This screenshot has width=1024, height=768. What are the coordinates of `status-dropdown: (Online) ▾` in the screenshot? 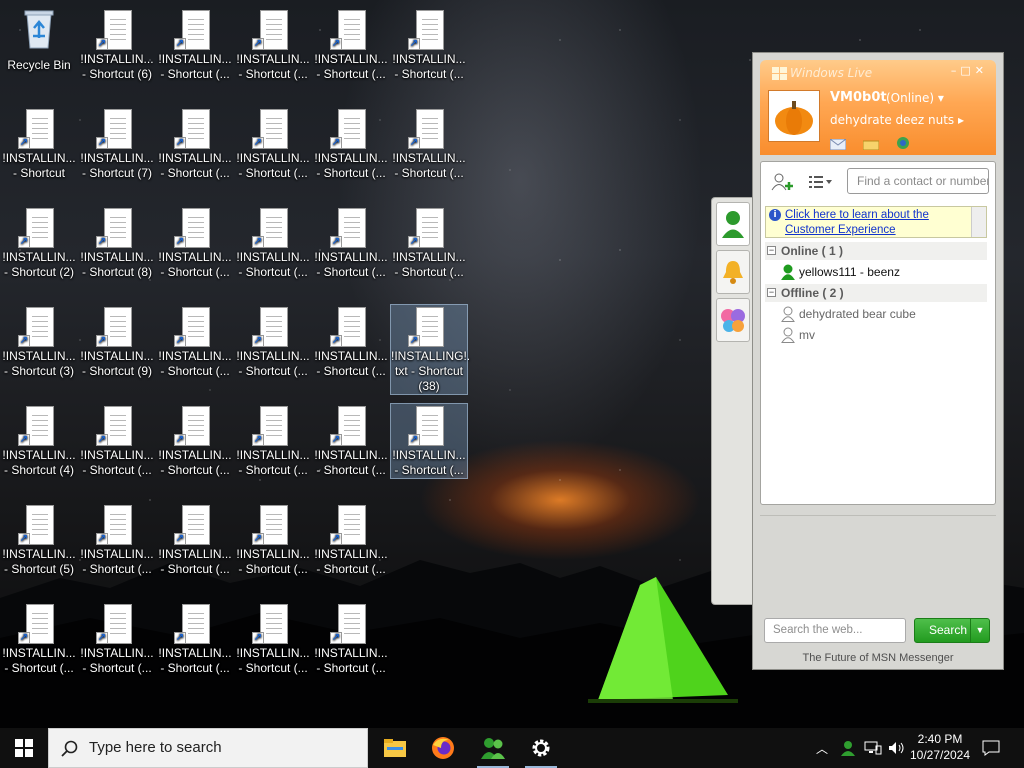 It's located at (915, 98).